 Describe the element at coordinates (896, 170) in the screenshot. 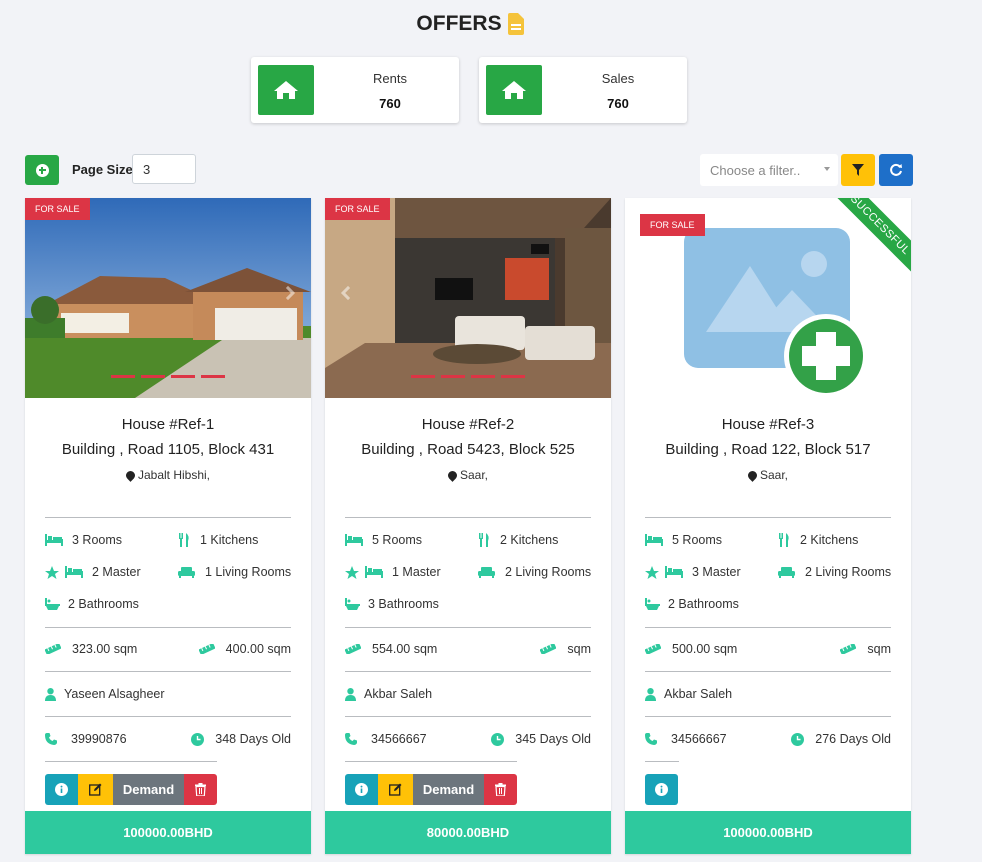

I see `refresh-button` at that location.